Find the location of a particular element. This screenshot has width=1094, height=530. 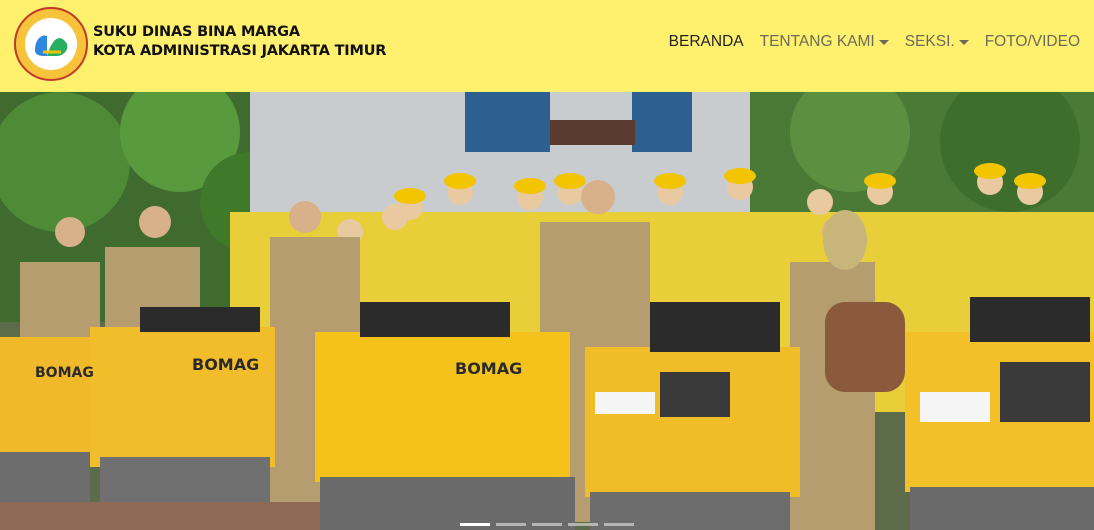

menu-item-seksi: SEKSI. is located at coordinates (937, 42).